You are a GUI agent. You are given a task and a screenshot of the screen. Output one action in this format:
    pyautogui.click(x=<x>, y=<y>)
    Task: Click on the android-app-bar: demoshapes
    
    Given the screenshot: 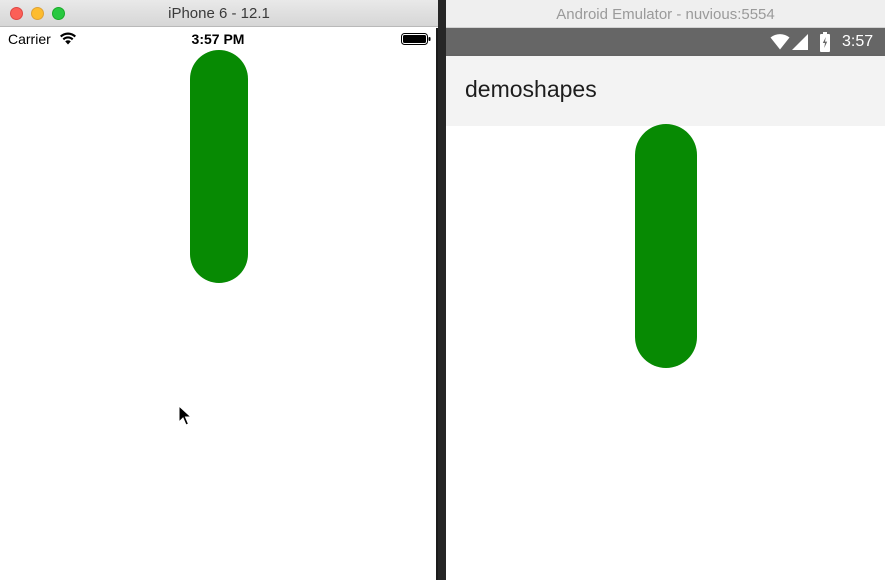 What is the action you would take?
    pyautogui.click(x=665, y=91)
    